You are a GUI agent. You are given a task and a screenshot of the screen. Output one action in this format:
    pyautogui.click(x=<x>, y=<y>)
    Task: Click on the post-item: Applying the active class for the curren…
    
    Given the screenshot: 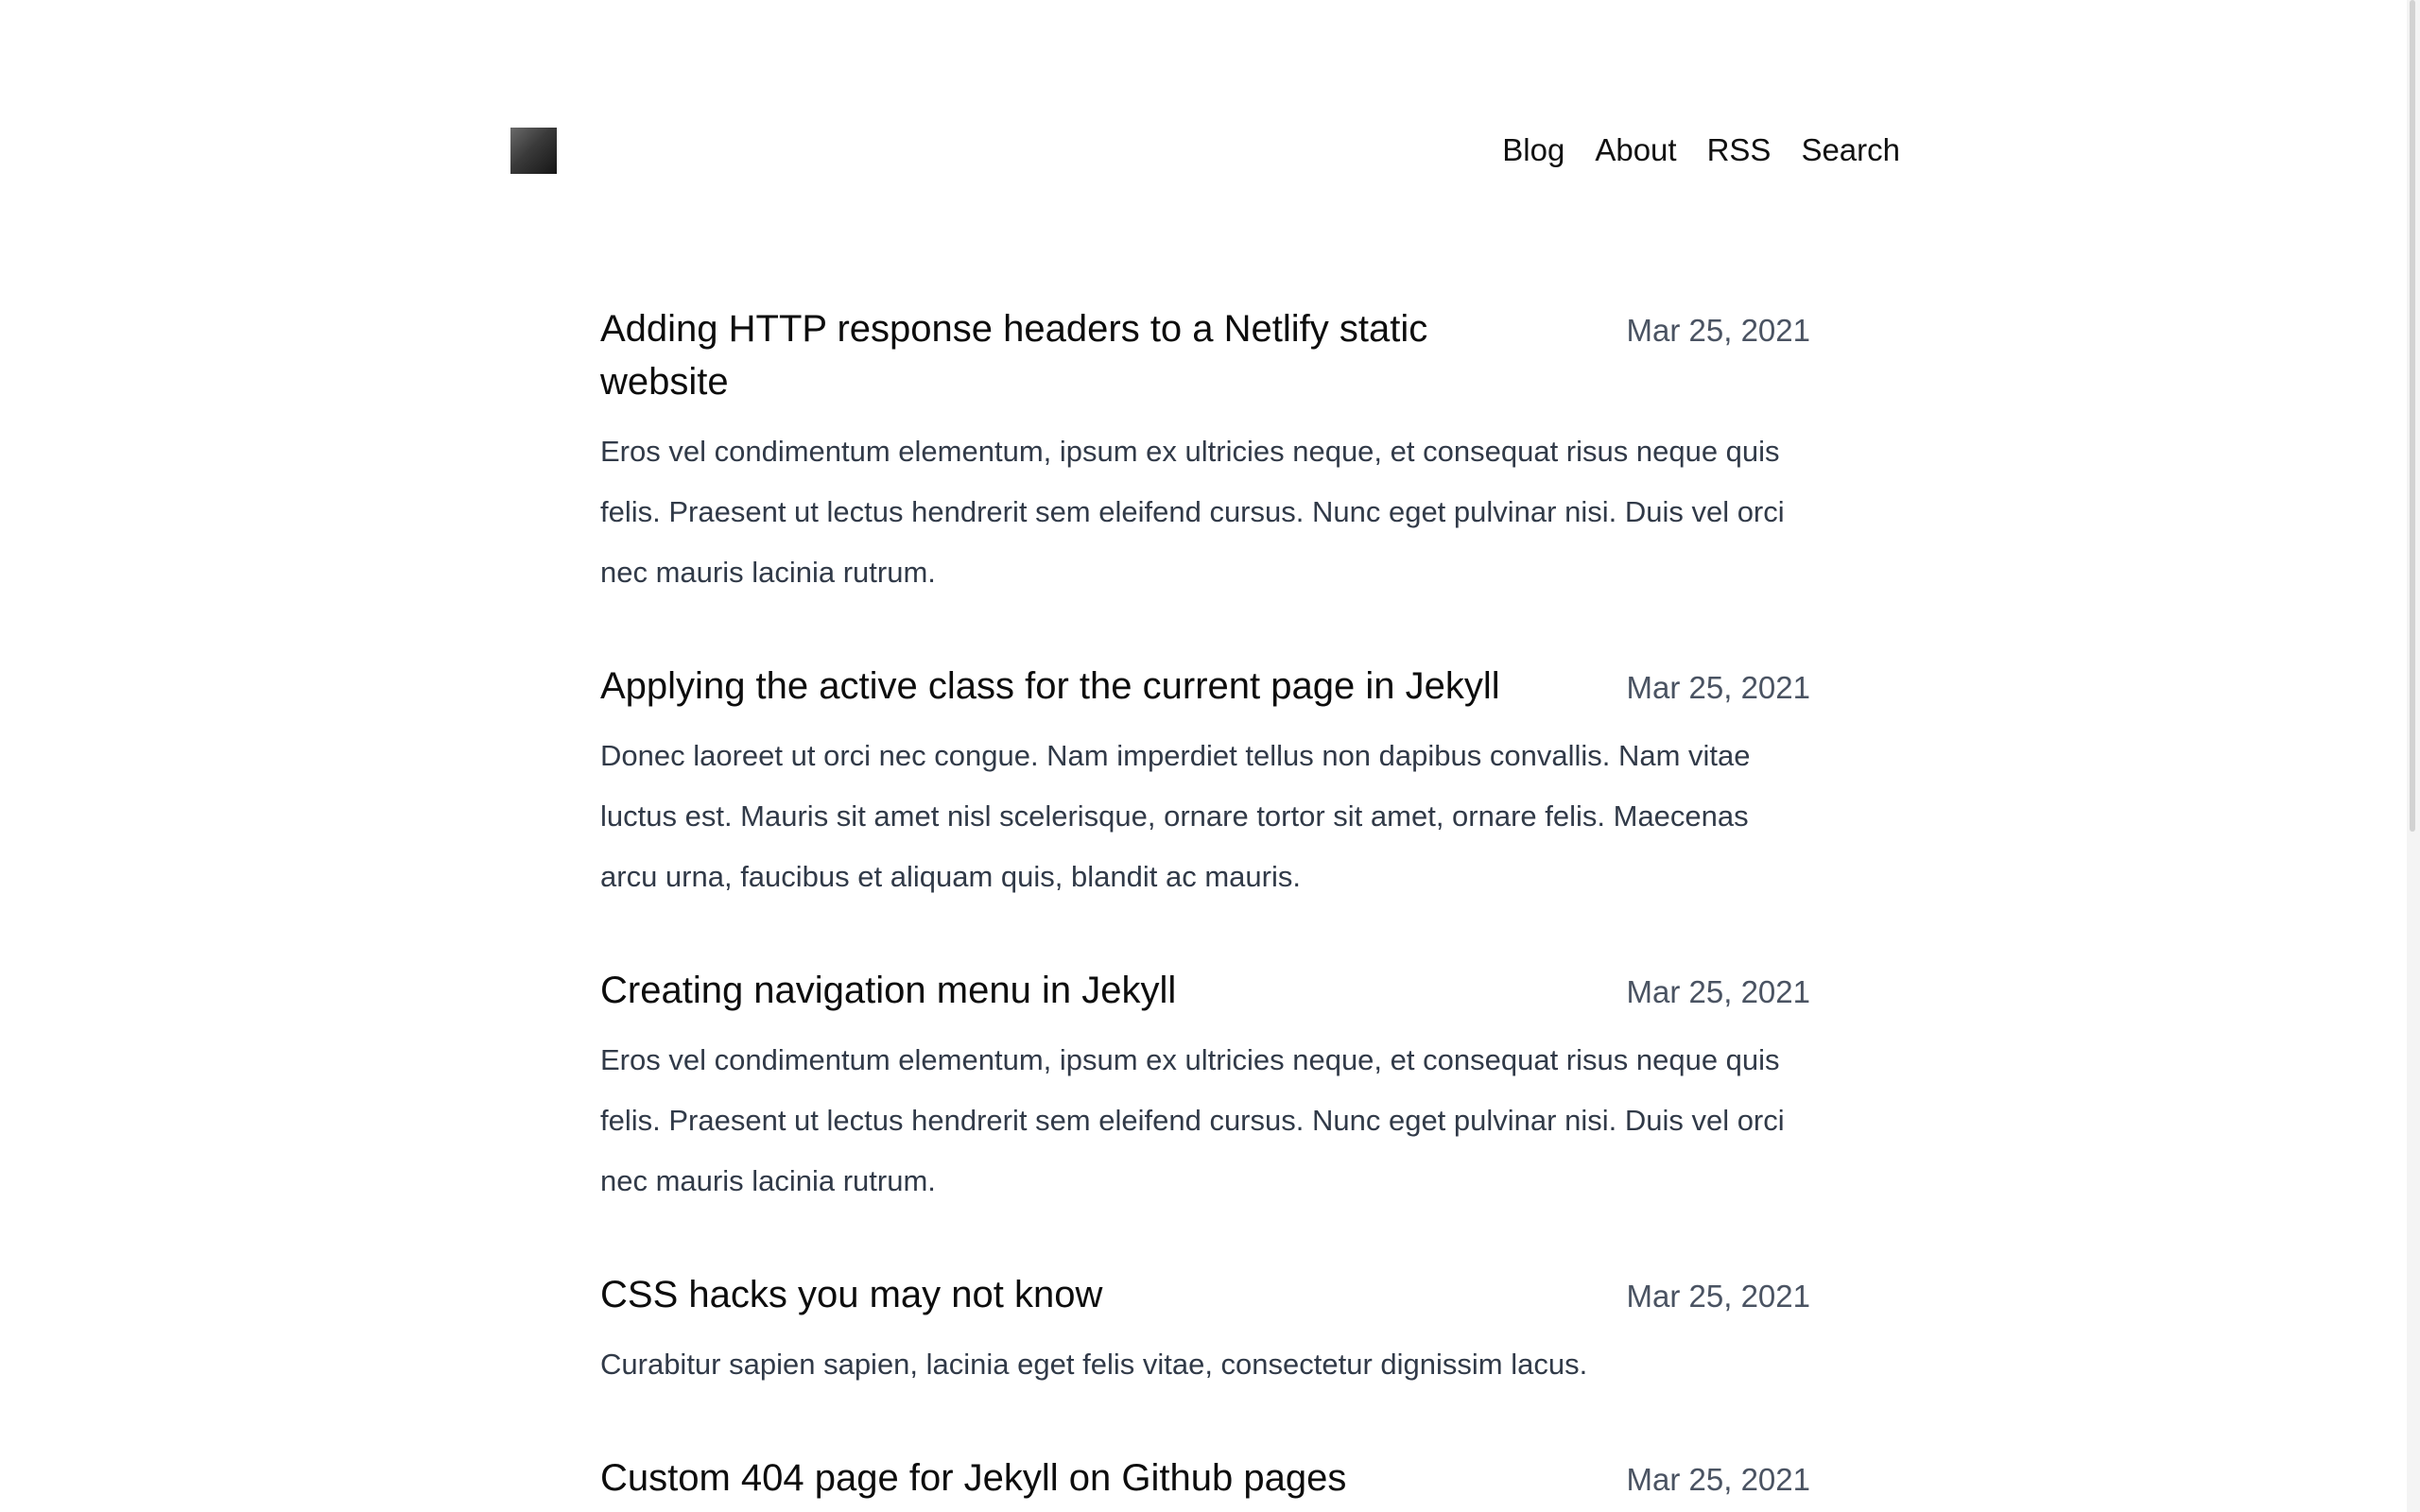 What is the action you would take?
    pyautogui.click(x=1205, y=783)
    